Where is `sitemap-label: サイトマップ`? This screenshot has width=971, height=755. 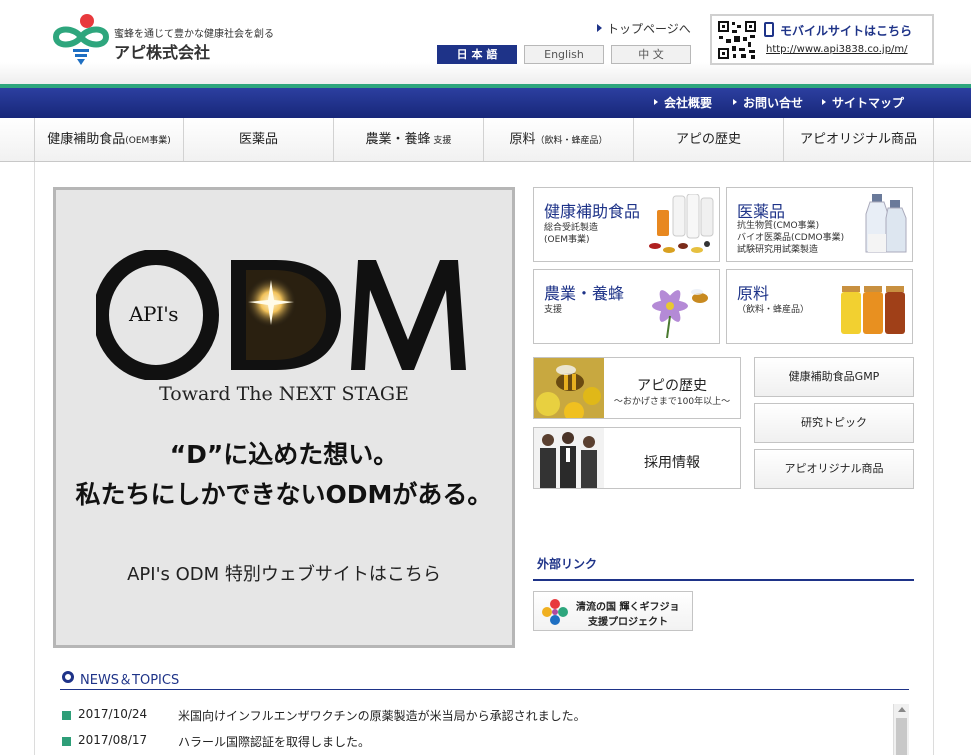 sitemap-label: サイトマップ is located at coordinates (868, 103).